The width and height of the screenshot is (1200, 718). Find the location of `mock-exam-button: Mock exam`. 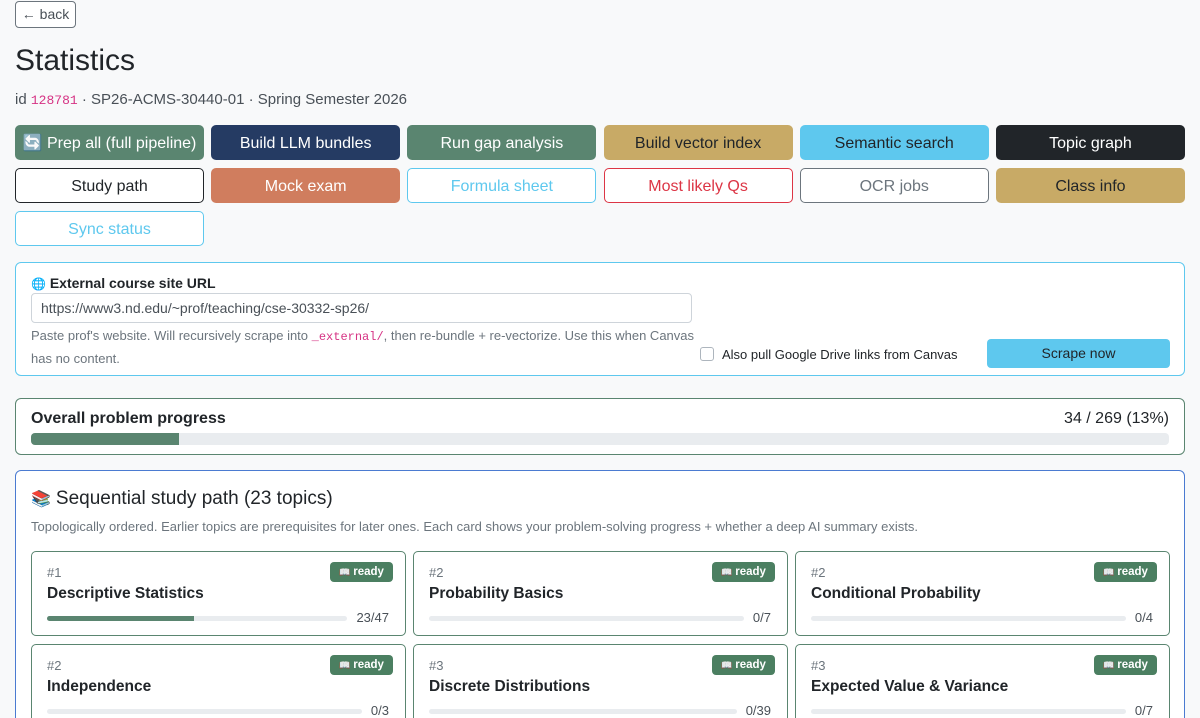

mock-exam-button: Mock exam is located at coordinates (306, 185).